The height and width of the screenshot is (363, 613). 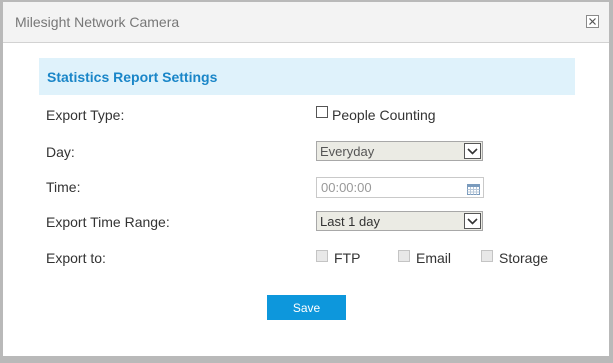 What do you see at coordinates (322, 112) in the screenshot?
I see `people-counting-checkbox` at bounding box center [322, 112].